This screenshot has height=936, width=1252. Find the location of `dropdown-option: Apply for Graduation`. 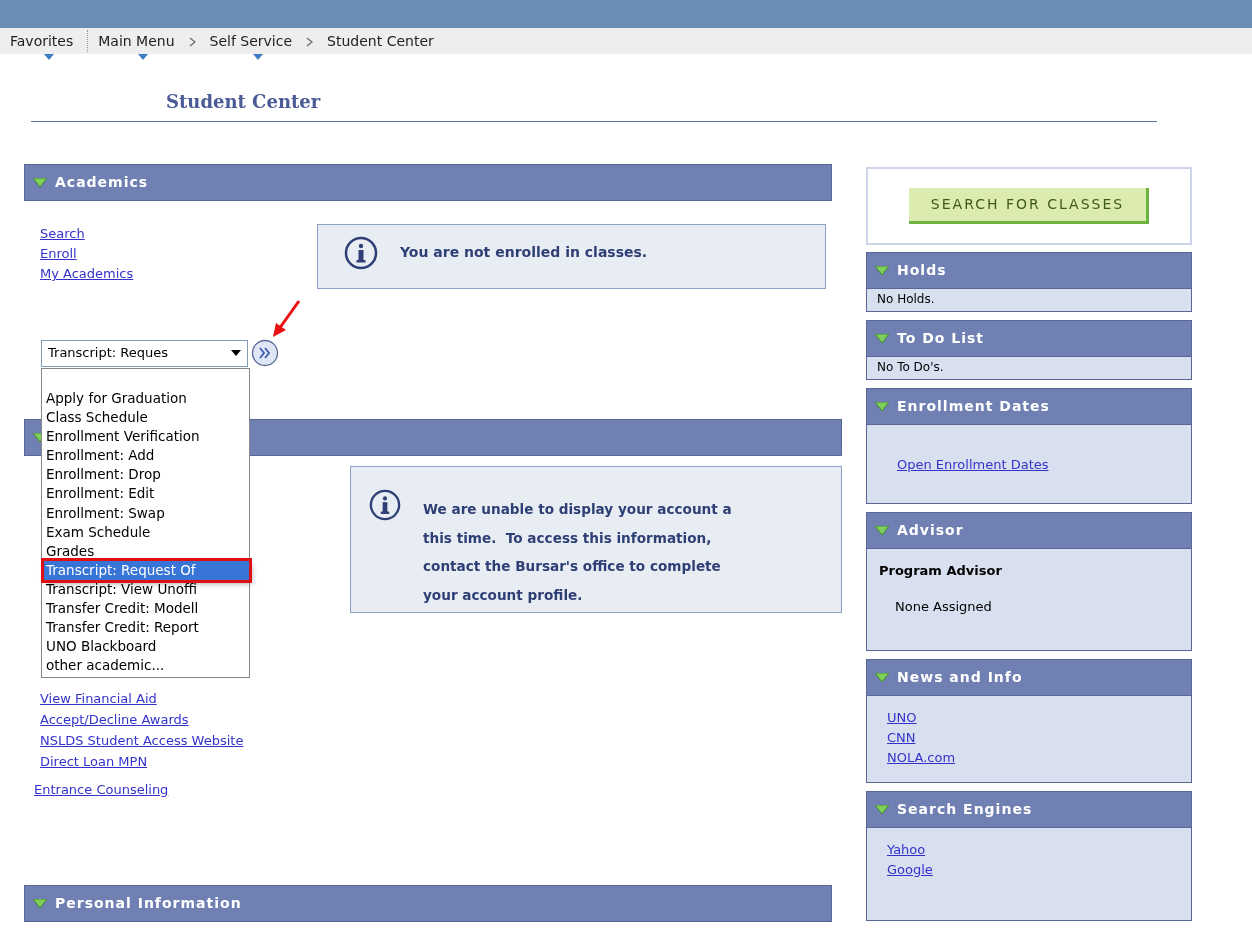

dropdown-option: Apply for Graduation is located at coordinates (146, 399).